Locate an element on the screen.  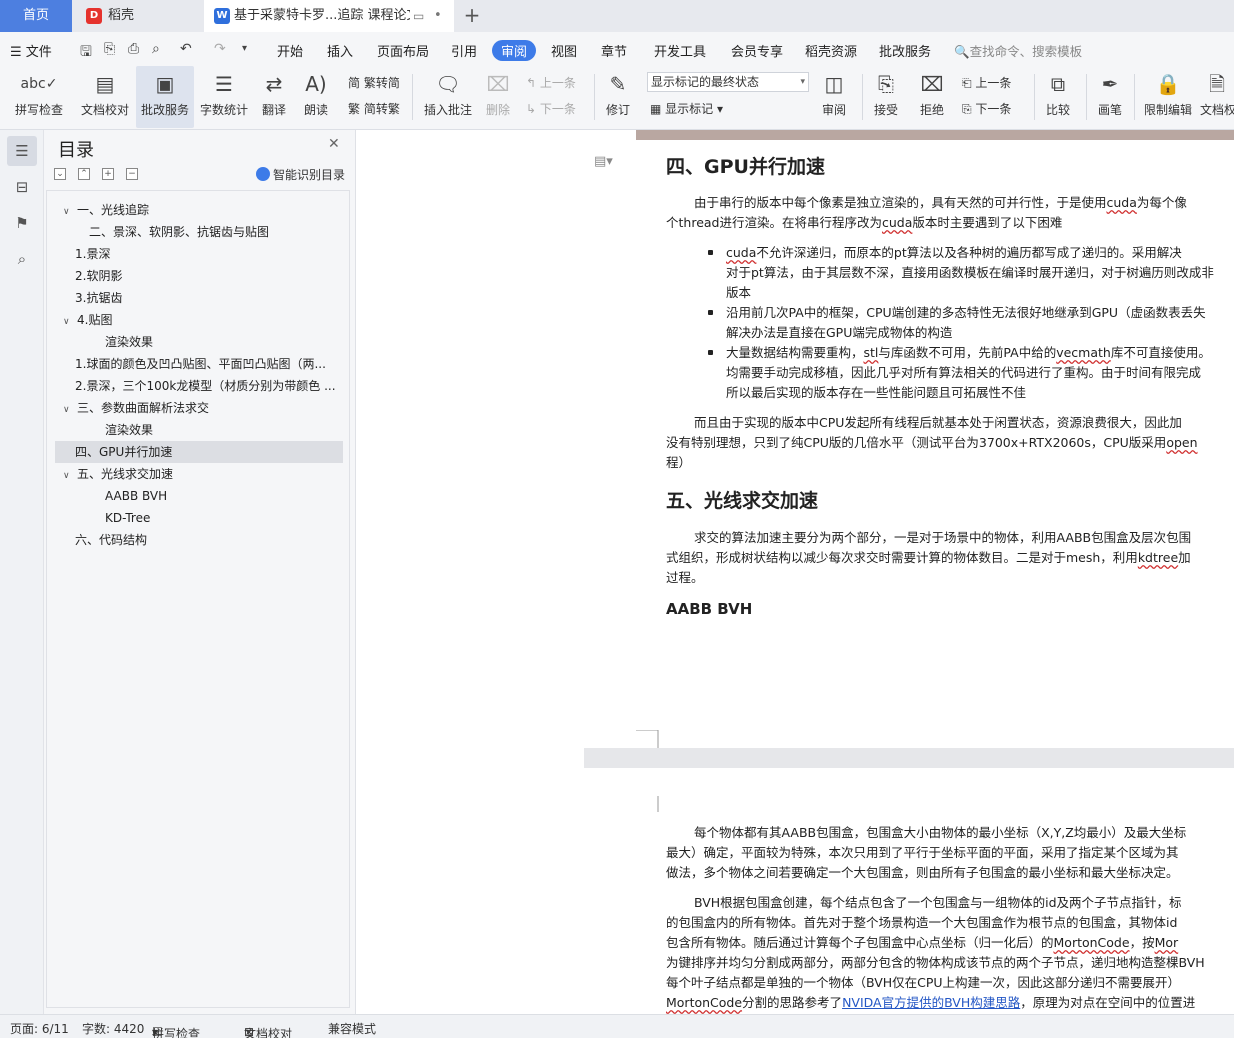
outline-item: 二、景深、软阴影、抗锯齿与贴图 is located at coordinates (199, 232).